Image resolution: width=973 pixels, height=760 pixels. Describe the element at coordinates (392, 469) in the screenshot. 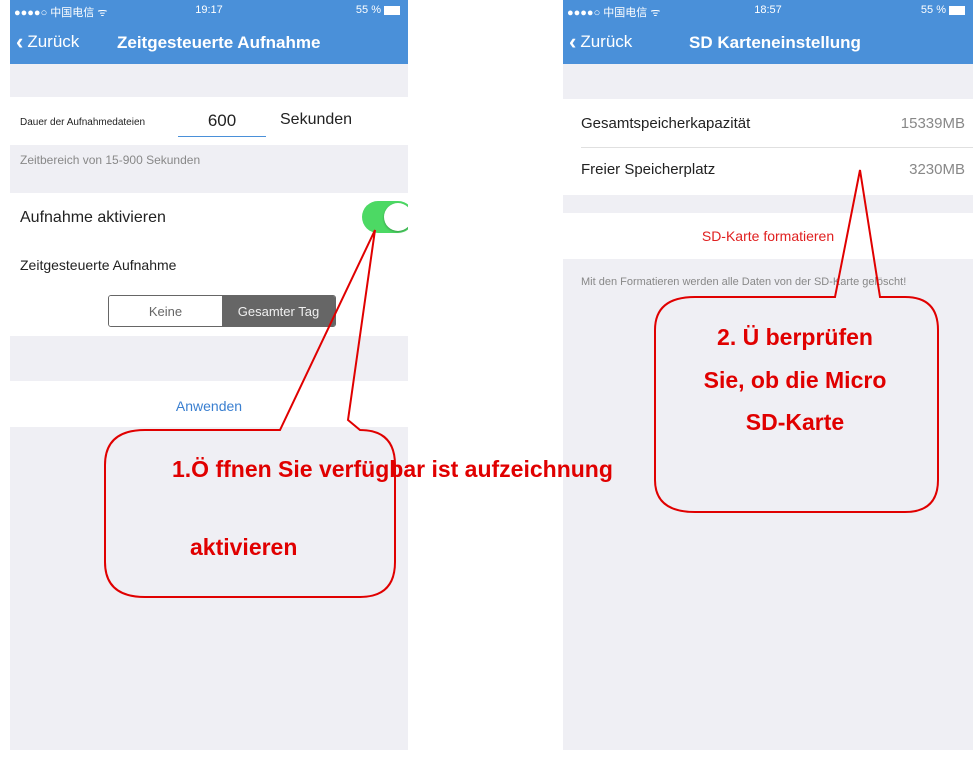

I see `annotation-step1-line1: 1.Ö ffnen Sie verfügbar ist aufzeichnung` at that location.